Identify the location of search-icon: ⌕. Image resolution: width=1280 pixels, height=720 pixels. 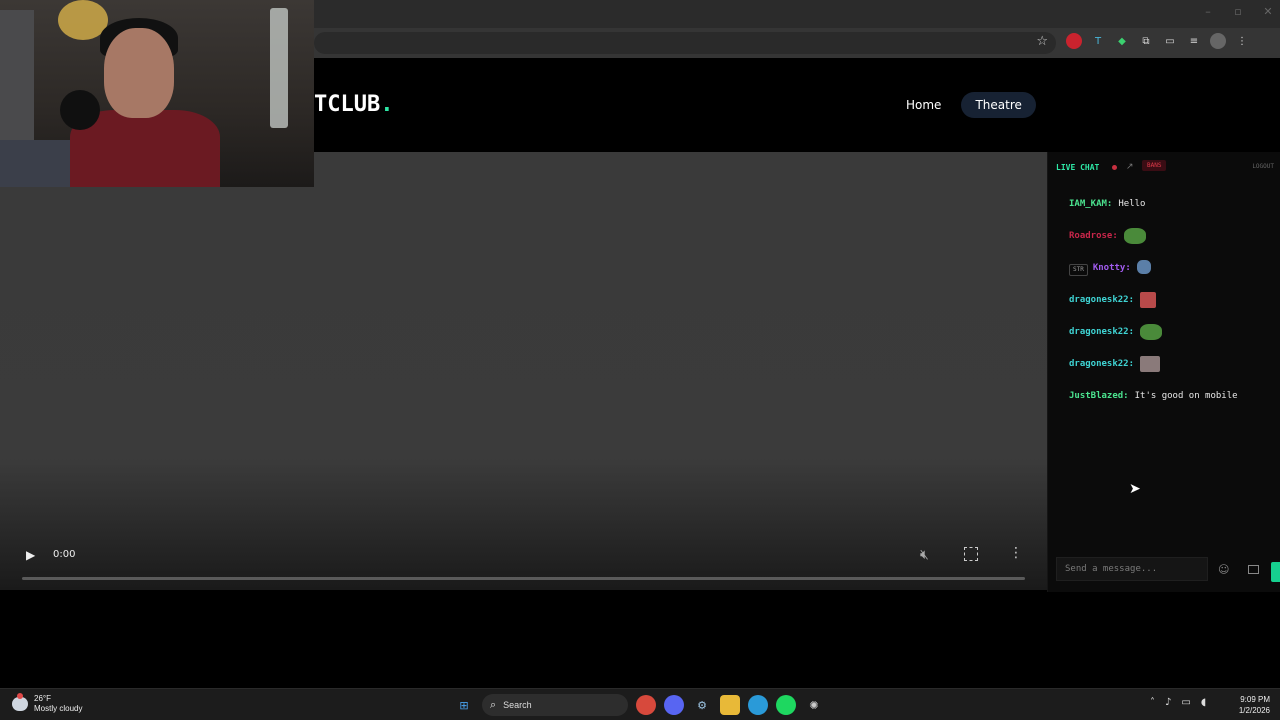
(493, 704).